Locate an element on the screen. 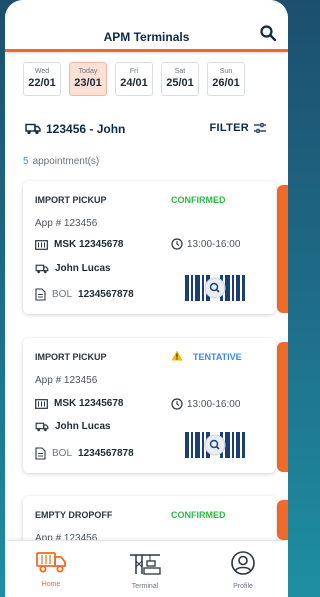 This screenshot has height=597, width=320. date-weekday: Sun is located at coordinates (226, 71).